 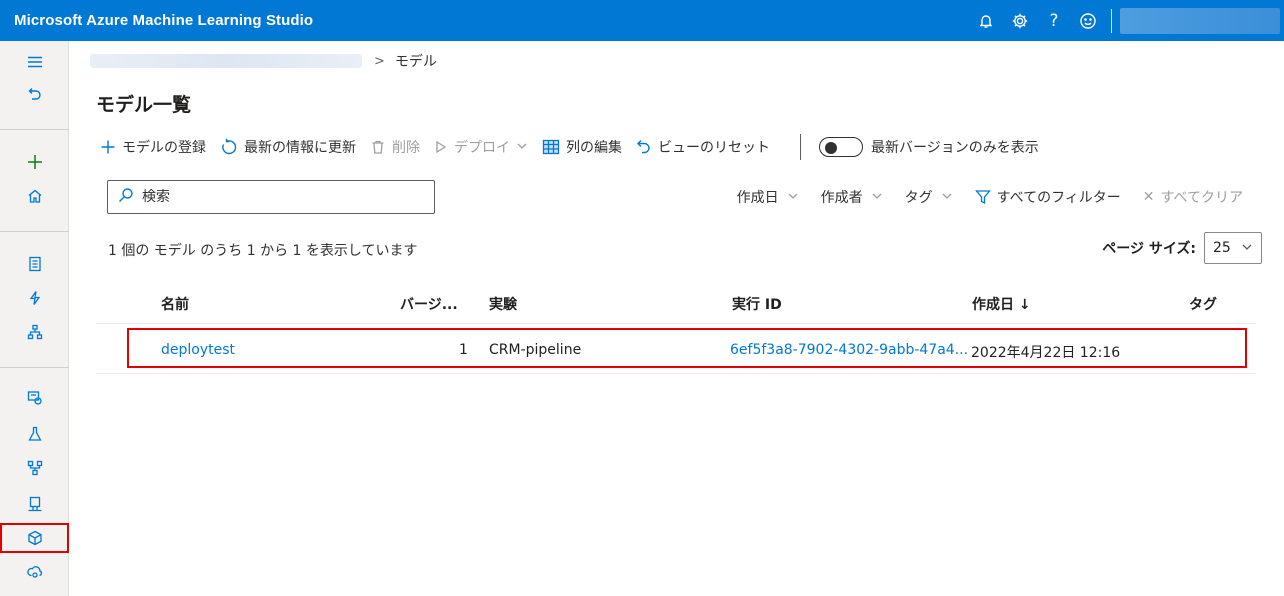 What do you see at coordinates (676, 373) in the screenshot?
I see `row-divider` at bounding box center [676, 373].